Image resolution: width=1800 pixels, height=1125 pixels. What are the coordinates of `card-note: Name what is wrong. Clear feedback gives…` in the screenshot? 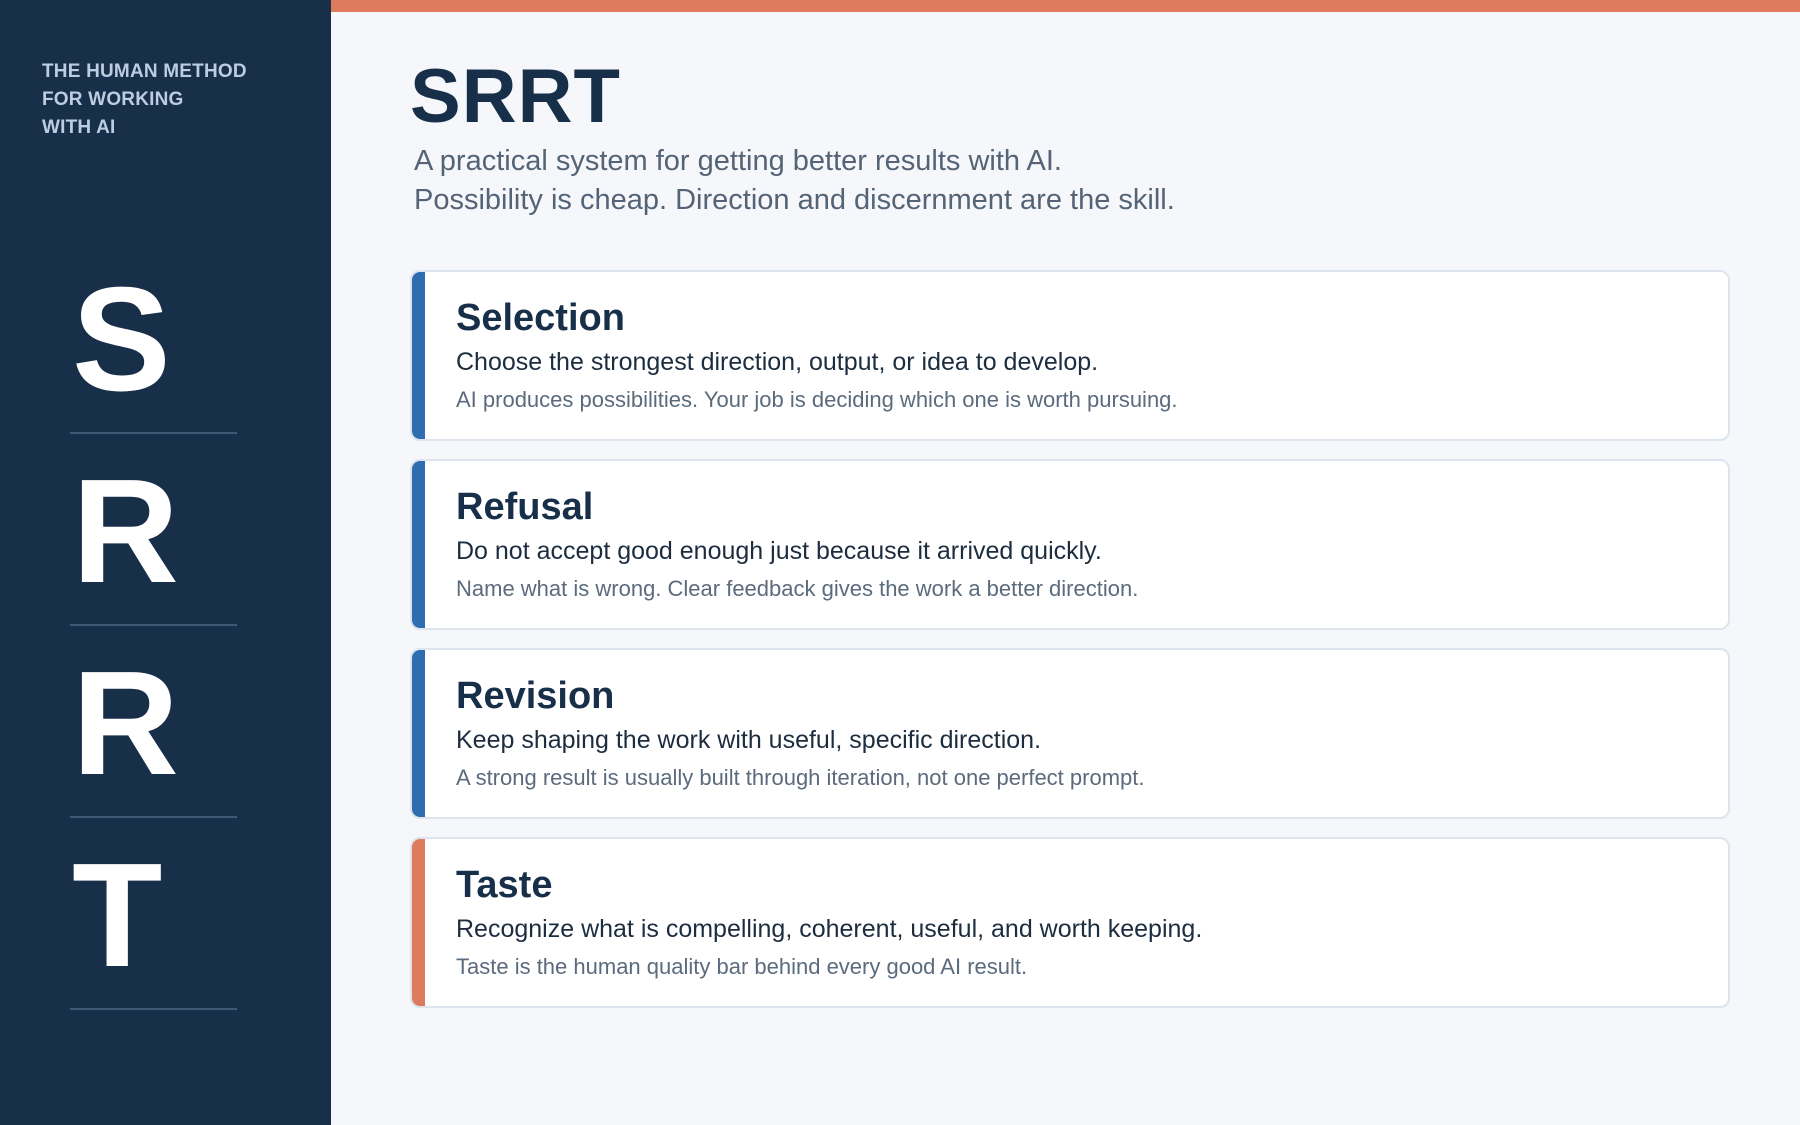 It's located at (797, 588).